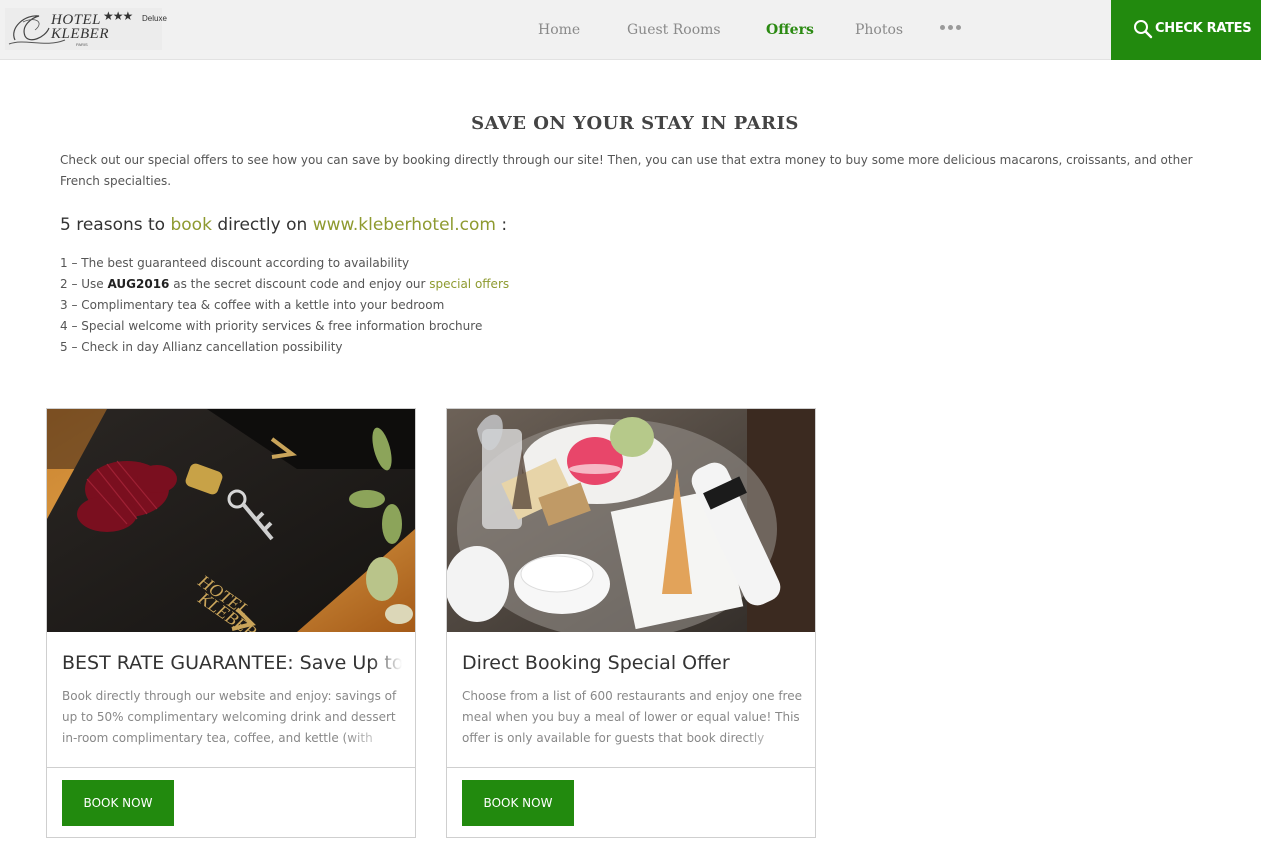 Image resolution: width=1261 pixels, height=867 pixels. Describe the element at coordinates (952, 28) in the screenshot. I see `more-dots-icon` at that location.